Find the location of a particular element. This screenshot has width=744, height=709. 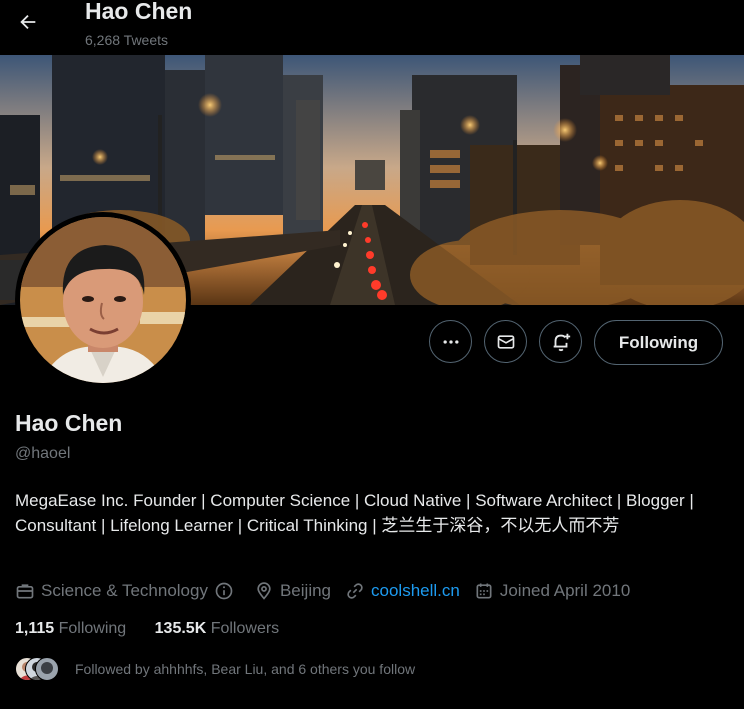

following-label: Following is located at coordinates (92, 628).